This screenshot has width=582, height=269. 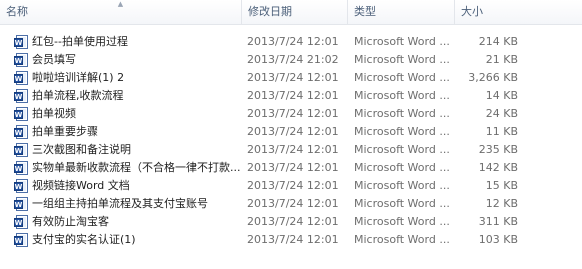 I want to click on sort-up-arrow-icon: ▲, so click(x=120, y=4).